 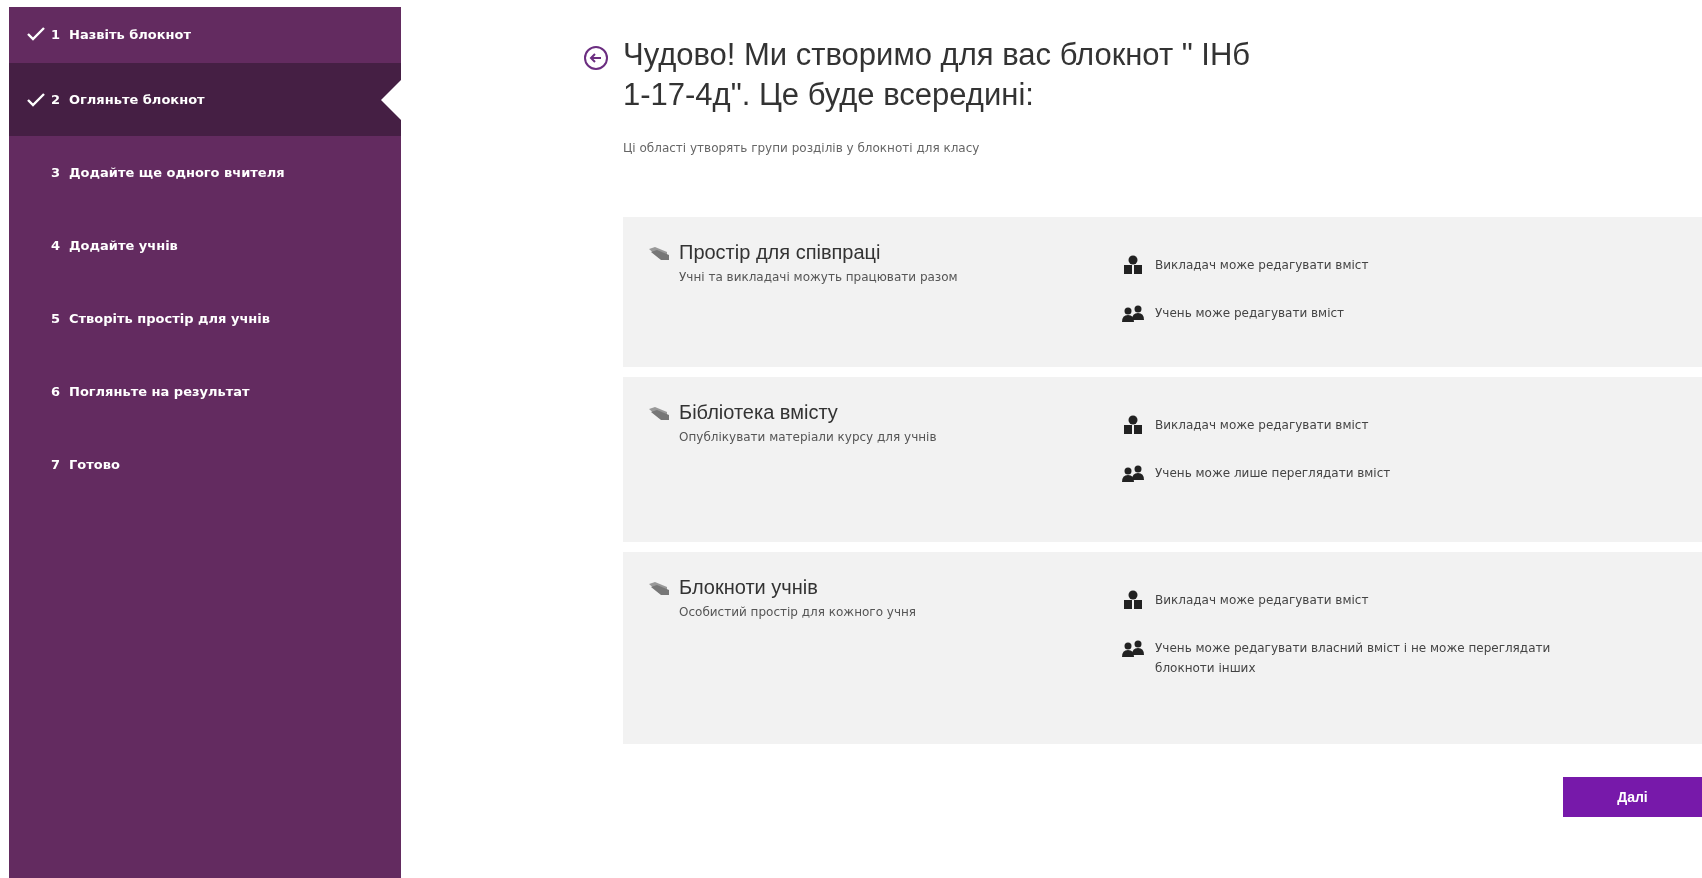 I want to click on step-item: 3 Додайте ще одного вчителя, so click(x=205, y=172).